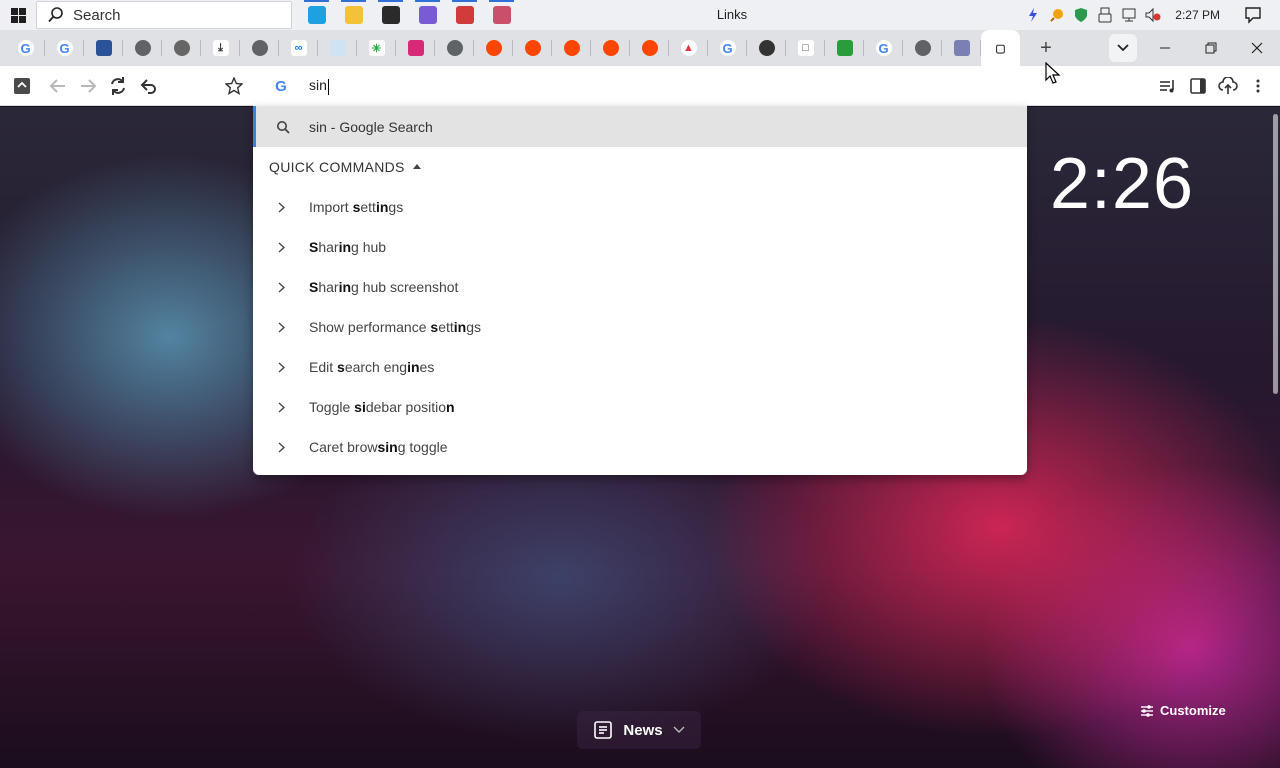 Image resolution: width=1280 pixels, height=768 pixels. I want to click on tab-google-1: G, so click(25, 48).